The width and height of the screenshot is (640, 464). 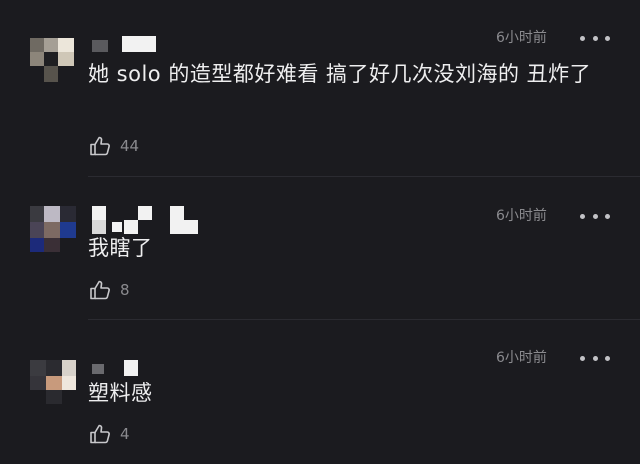 I want to click on comment-text: 我瞎了, so click(x=120, y=248).